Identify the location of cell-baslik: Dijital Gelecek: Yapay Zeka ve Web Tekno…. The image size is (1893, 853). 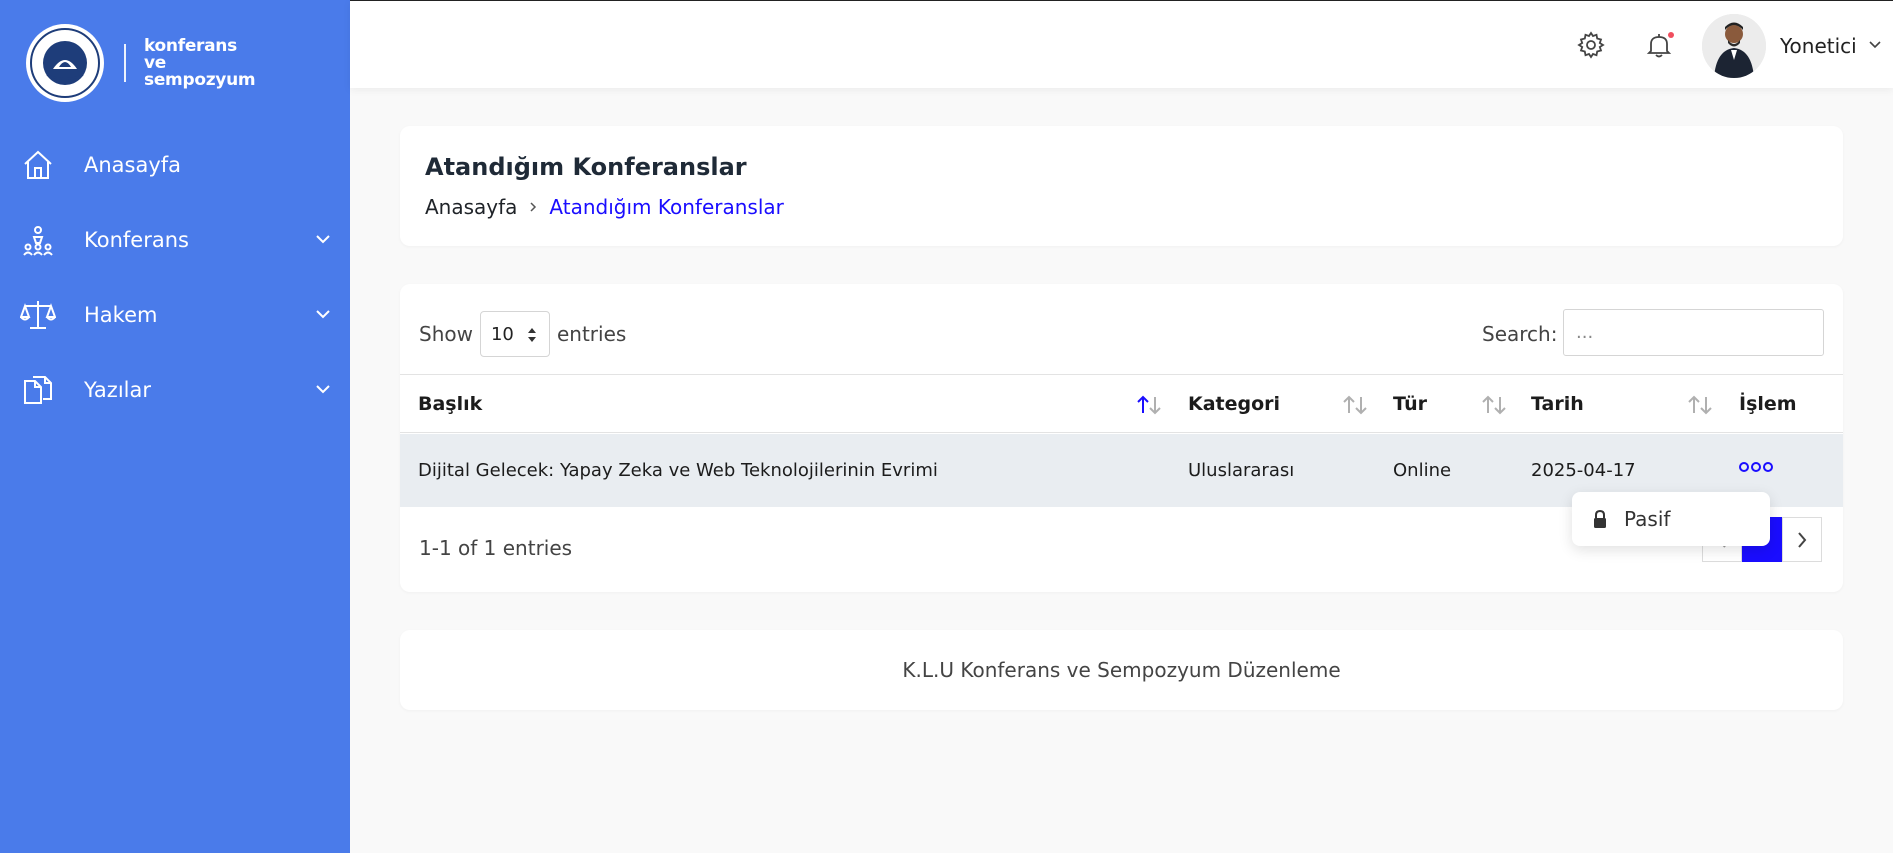
(678, 470).